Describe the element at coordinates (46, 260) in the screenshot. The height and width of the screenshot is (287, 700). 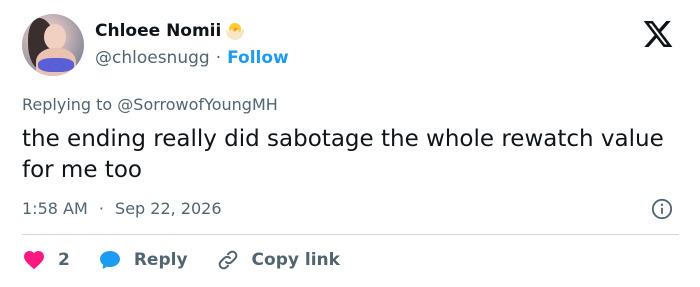
I see `like-button: 2` at that location.